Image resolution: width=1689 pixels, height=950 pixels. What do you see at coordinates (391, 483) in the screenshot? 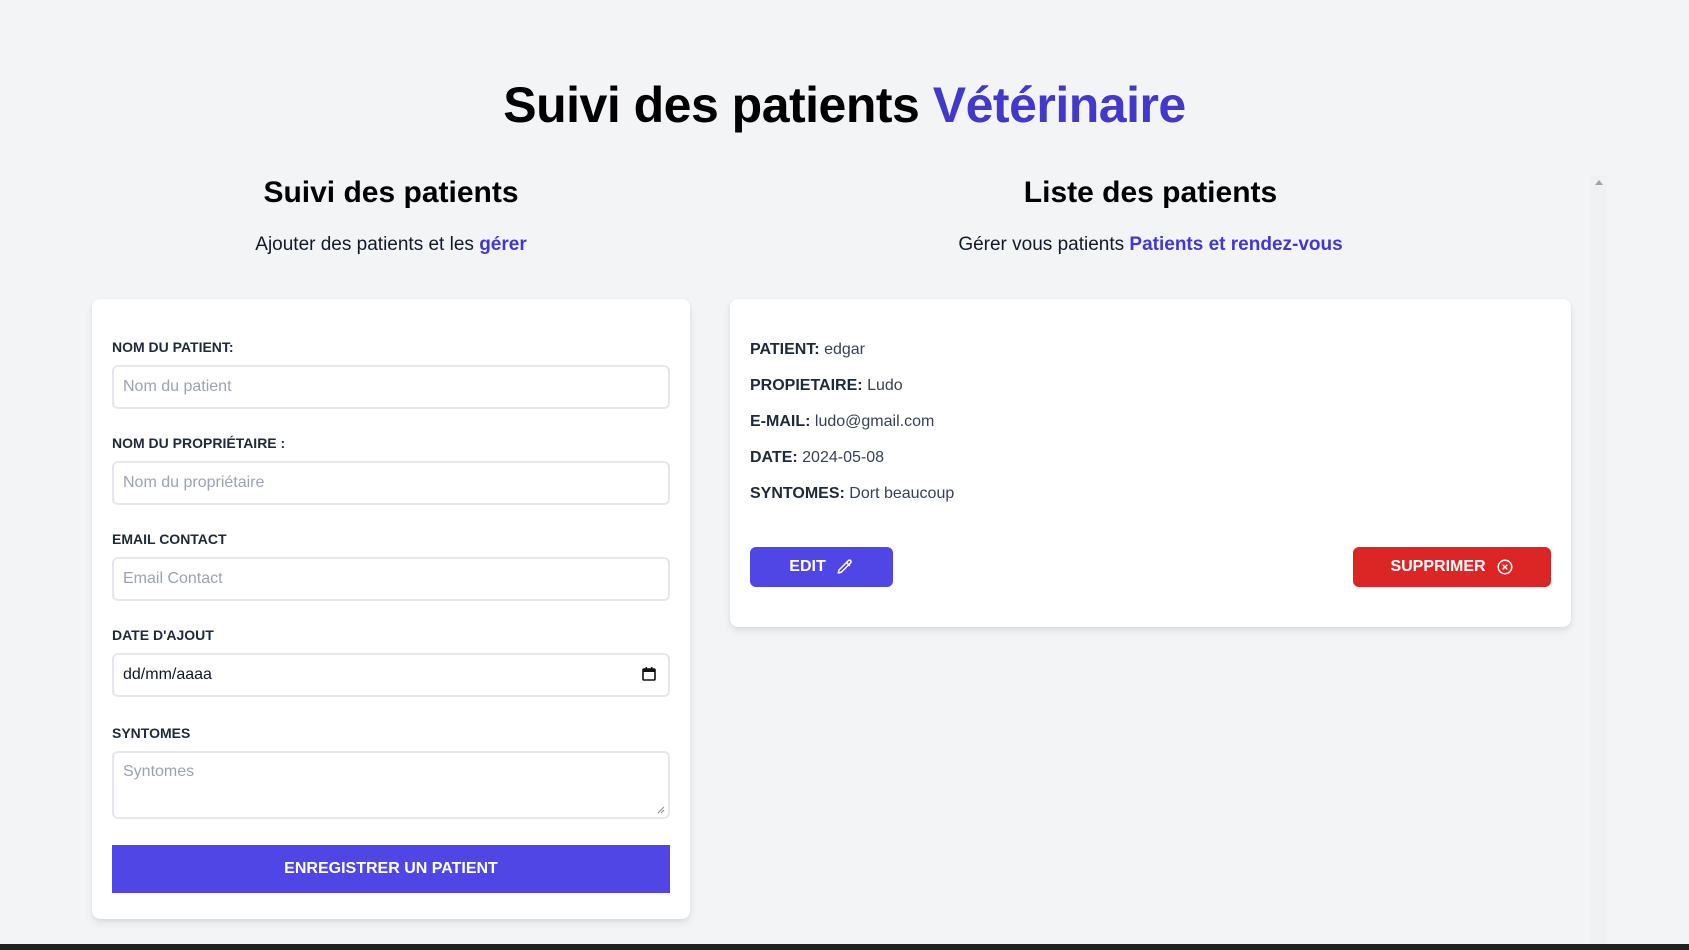
I see `owner-name-input` at bounding box center [391, 483].